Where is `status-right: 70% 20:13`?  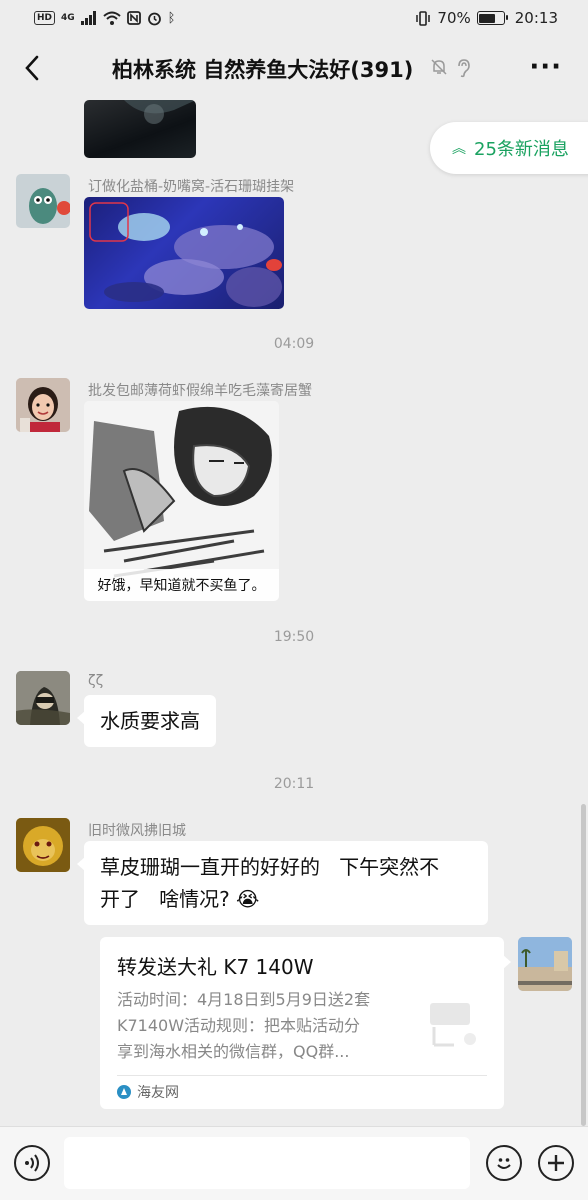 status-right: 70% 20:13 is located at coordinates (486, 18).